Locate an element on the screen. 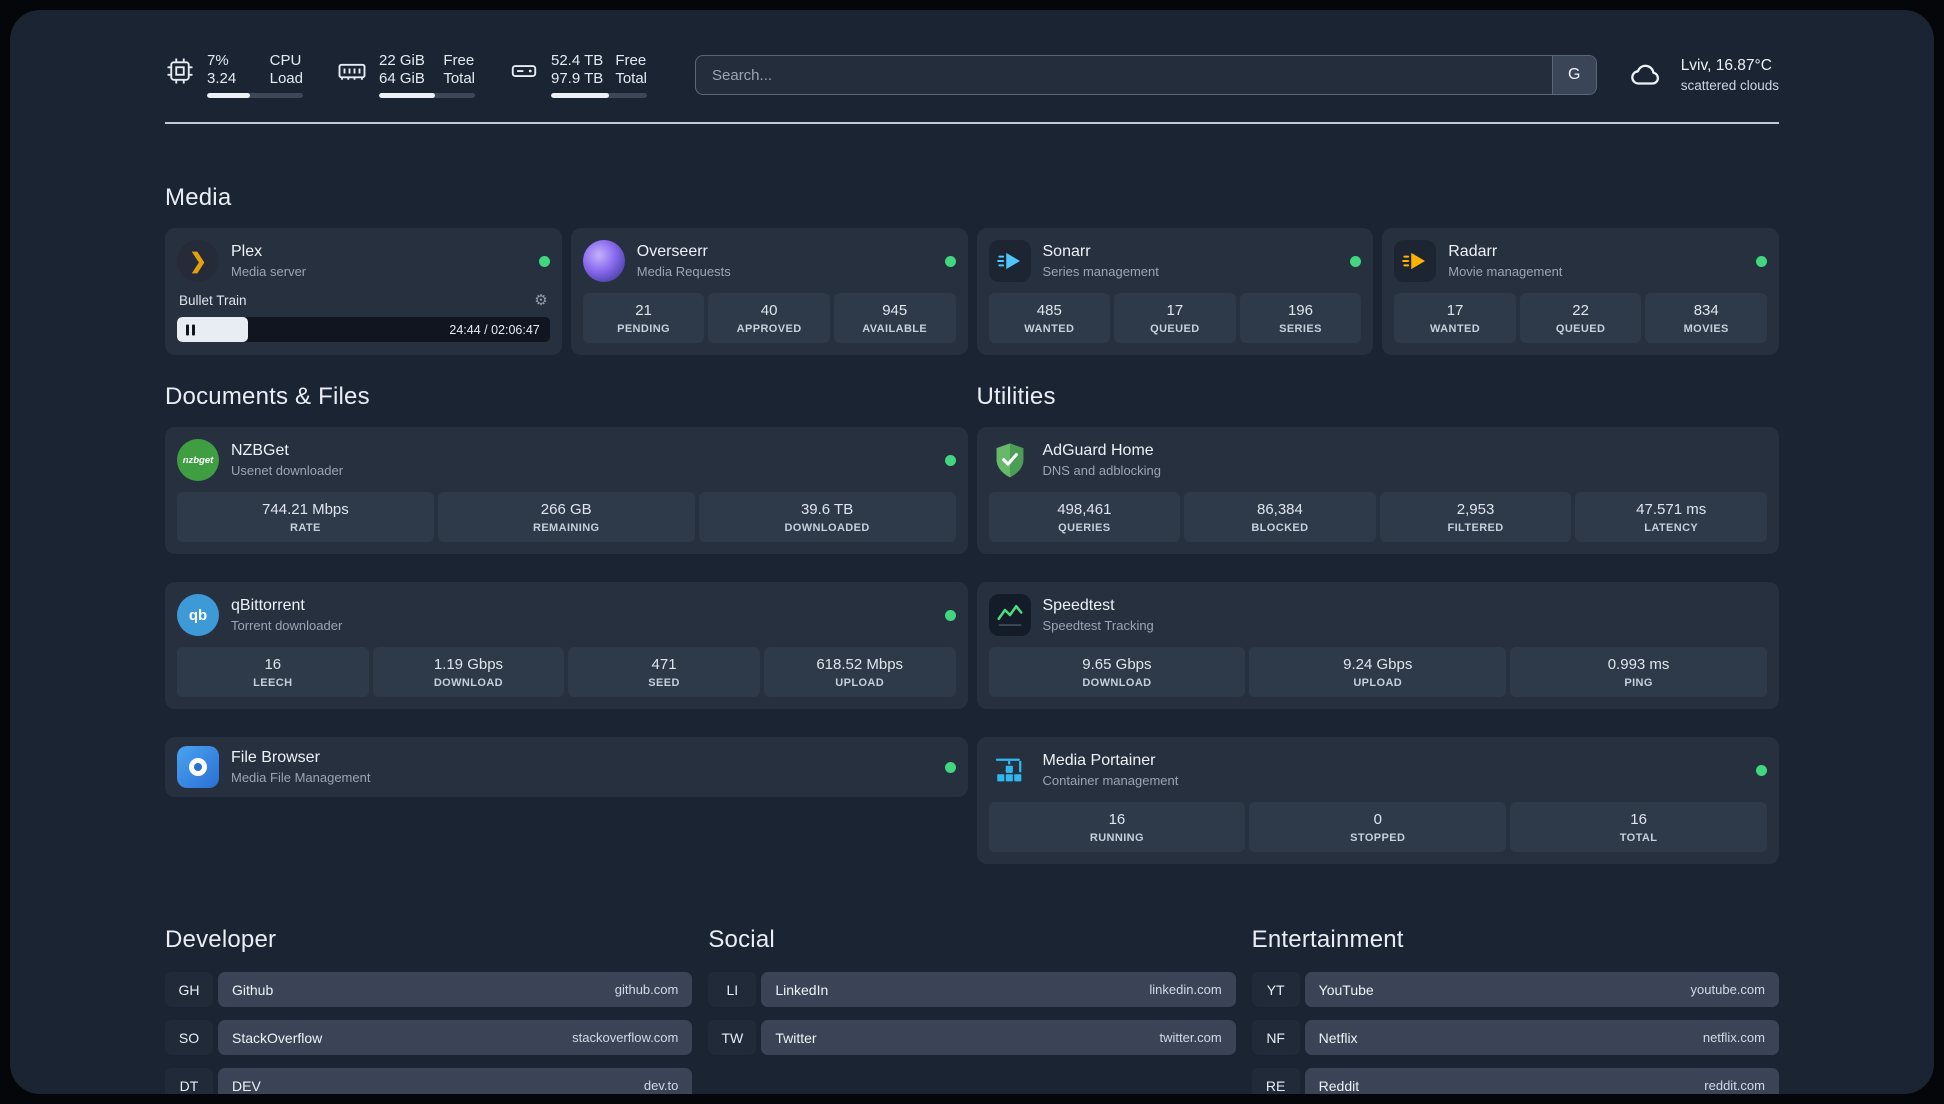  service-subtitle: Usenet downloader is located at coordinates (287, 470).